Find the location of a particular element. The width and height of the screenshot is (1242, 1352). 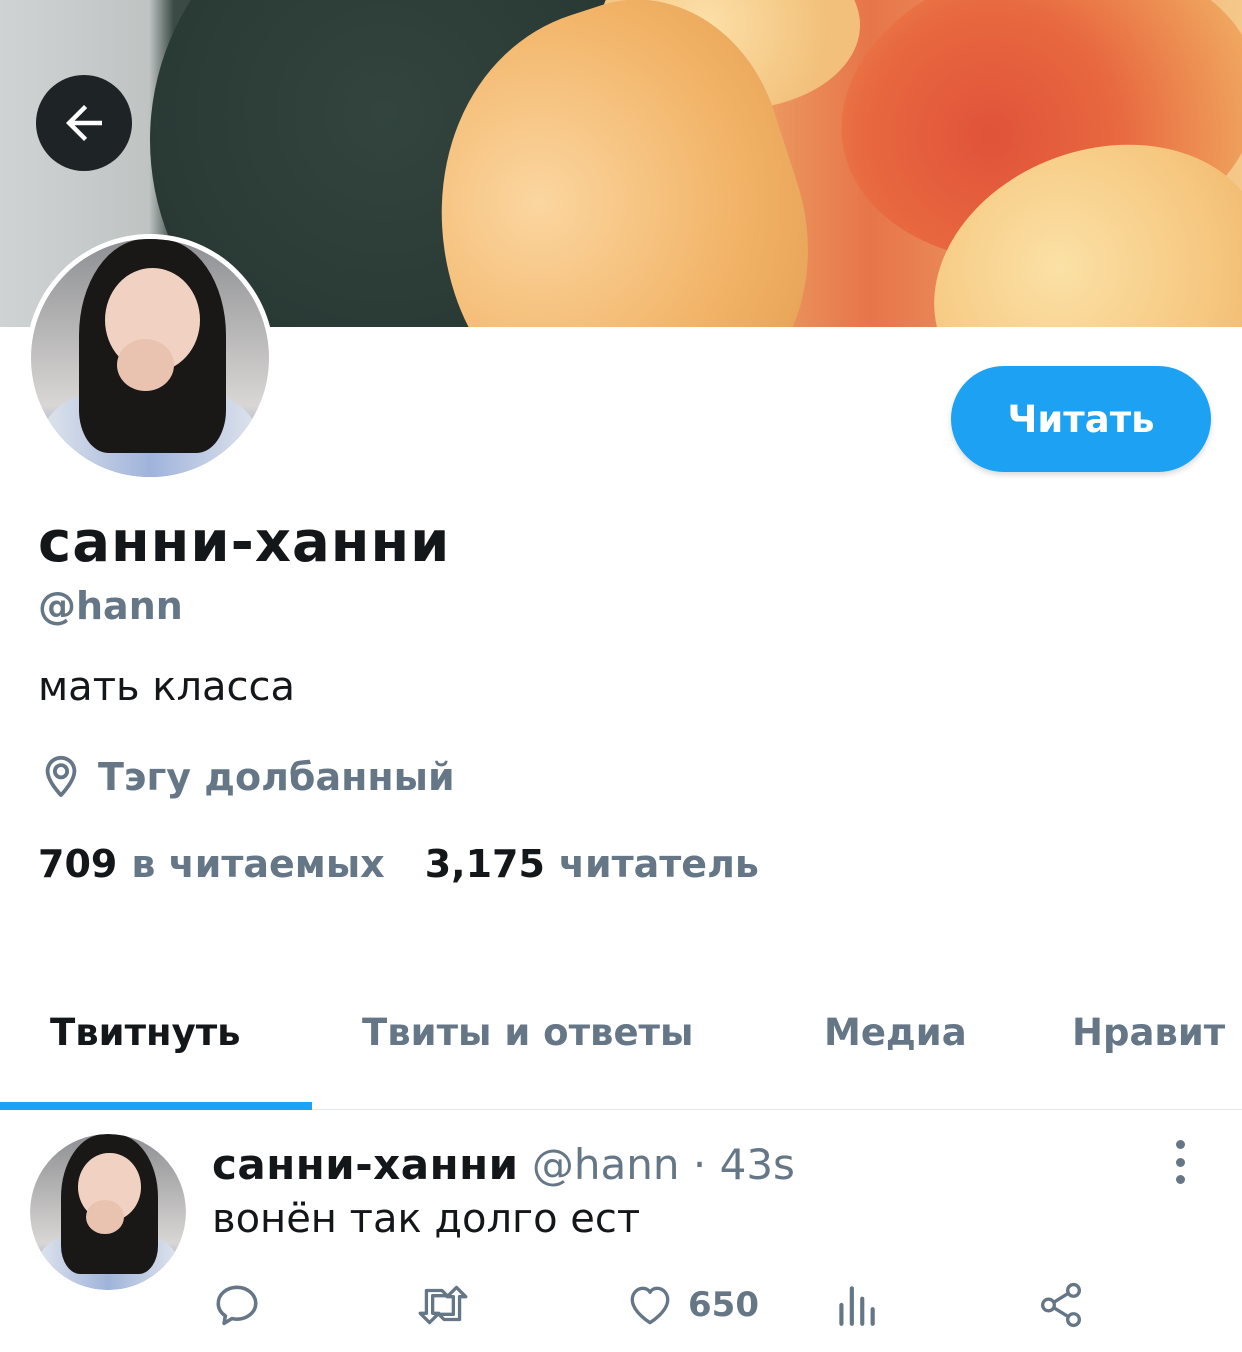

follow-button: Читать is located at coordinates (1081, 419).